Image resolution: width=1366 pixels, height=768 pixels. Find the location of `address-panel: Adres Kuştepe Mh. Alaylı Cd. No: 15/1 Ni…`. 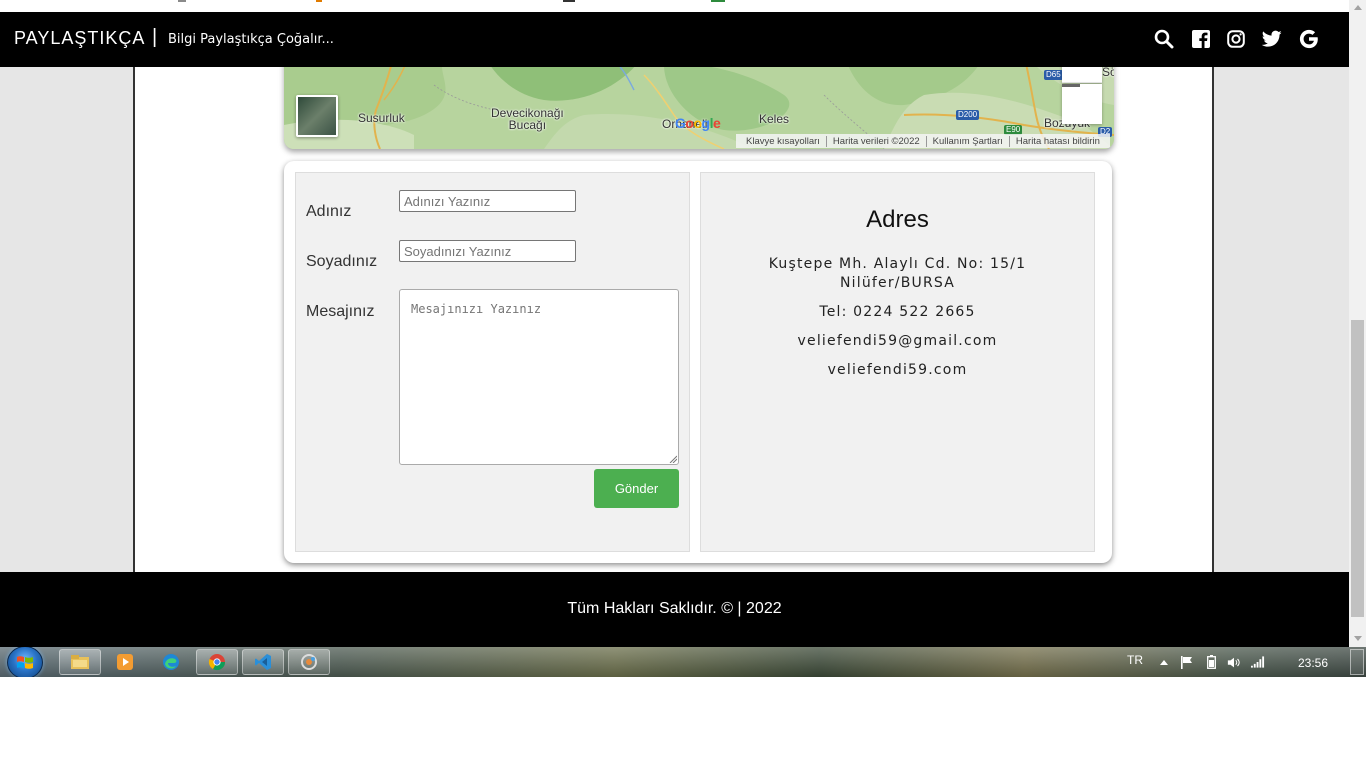

address-panel: Adres Kuştepe Mh. Alaylı Cd. No: 15/1 Ni… is located at coordinates (897, 362).